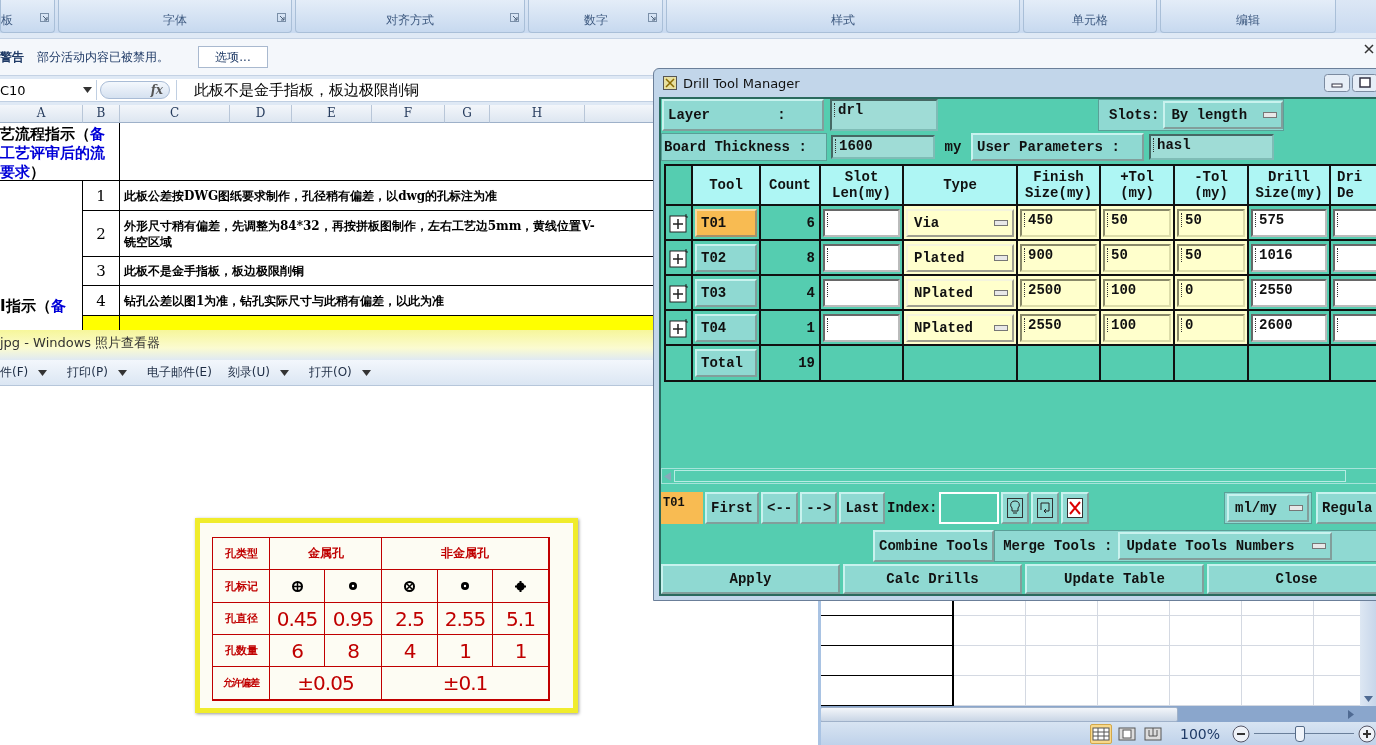  What do you see at coordinates (884, 115) in the screenshot?
I see `layer-field: drl` at bounding box center [884, 115].